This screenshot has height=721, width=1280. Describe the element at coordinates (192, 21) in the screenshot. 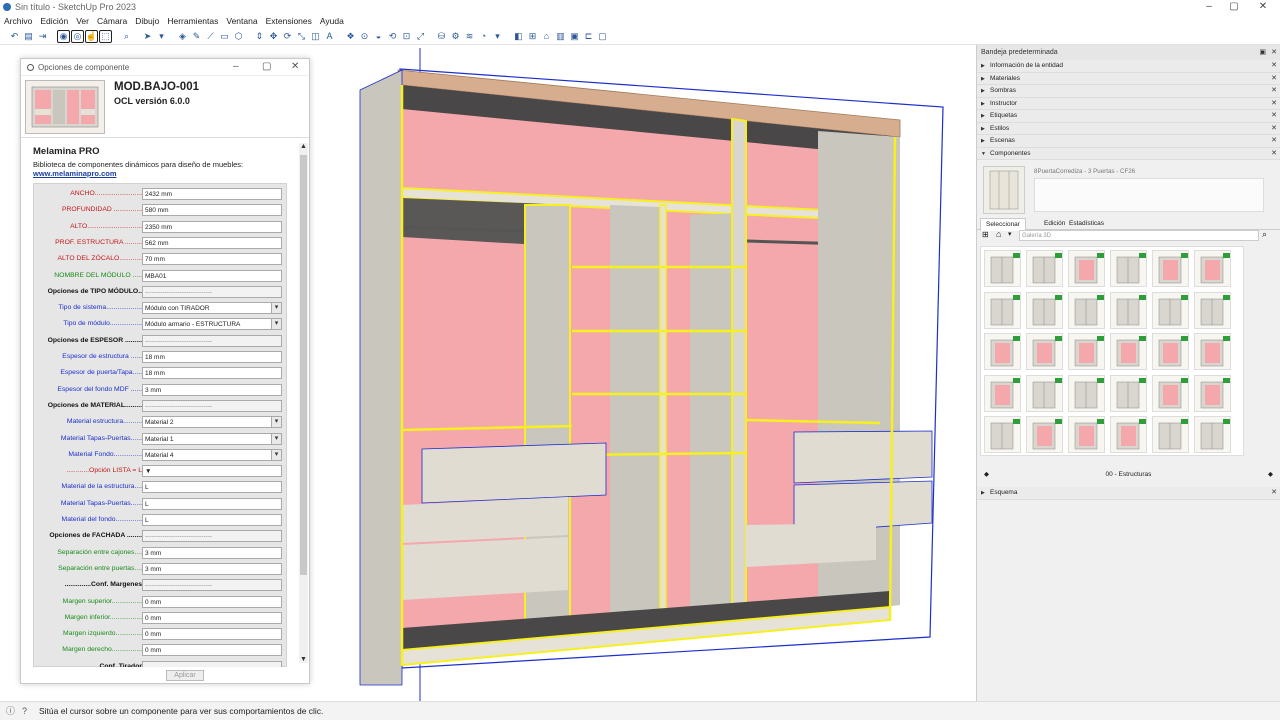

I see `menu-herramientas: Herramientas` at that location.